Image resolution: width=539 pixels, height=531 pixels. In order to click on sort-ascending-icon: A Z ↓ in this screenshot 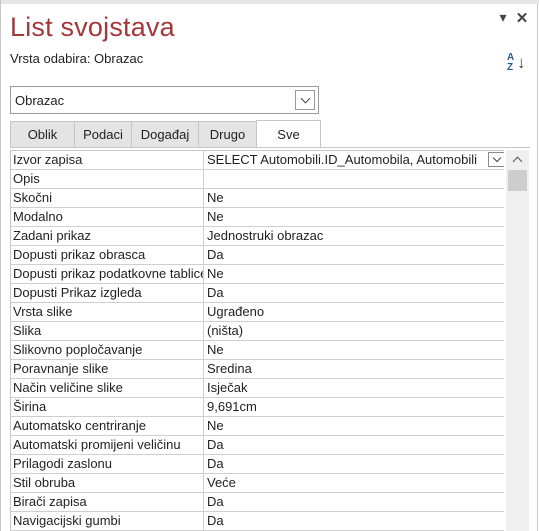, I will do `click(518, 65)`.